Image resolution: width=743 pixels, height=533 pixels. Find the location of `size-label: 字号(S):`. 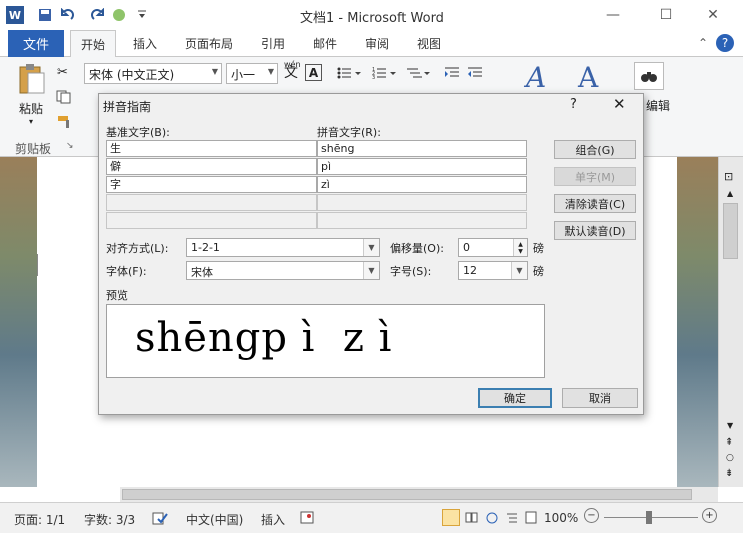

size-label: 字号(S): is located at coordinates (411, 271).